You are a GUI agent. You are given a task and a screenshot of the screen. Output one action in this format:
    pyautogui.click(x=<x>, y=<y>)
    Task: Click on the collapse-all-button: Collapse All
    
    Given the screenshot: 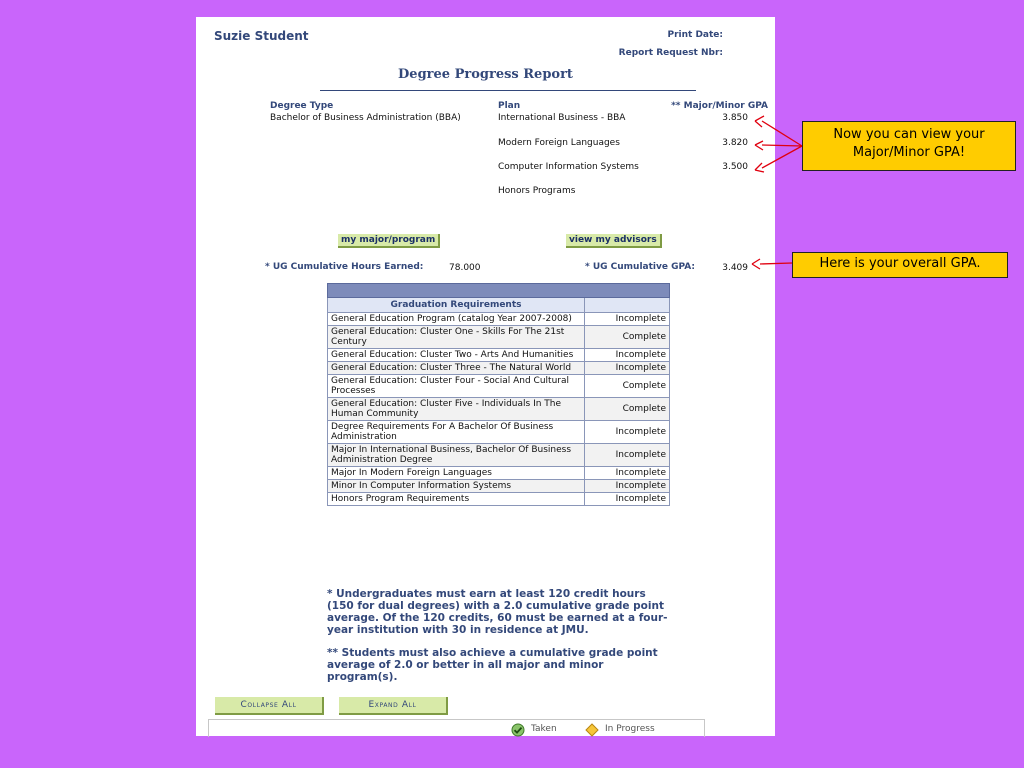 What is the action you would take?
    pyautogui.click(x=269, y=706)
    